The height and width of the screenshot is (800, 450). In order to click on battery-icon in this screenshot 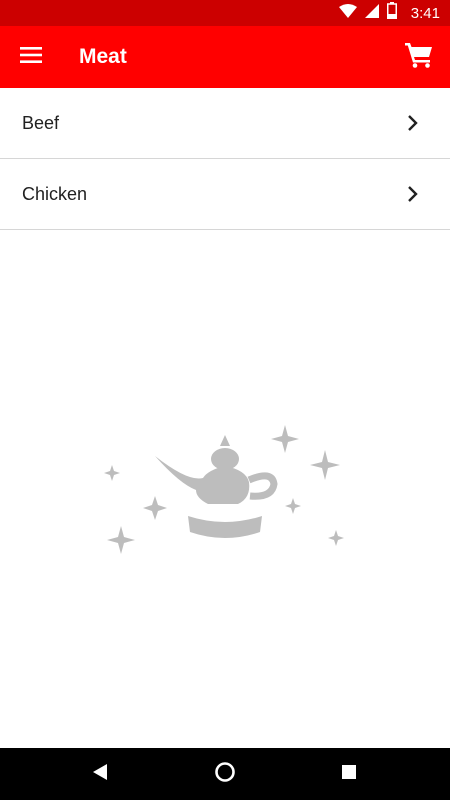, I will do `click(391, 13)`.